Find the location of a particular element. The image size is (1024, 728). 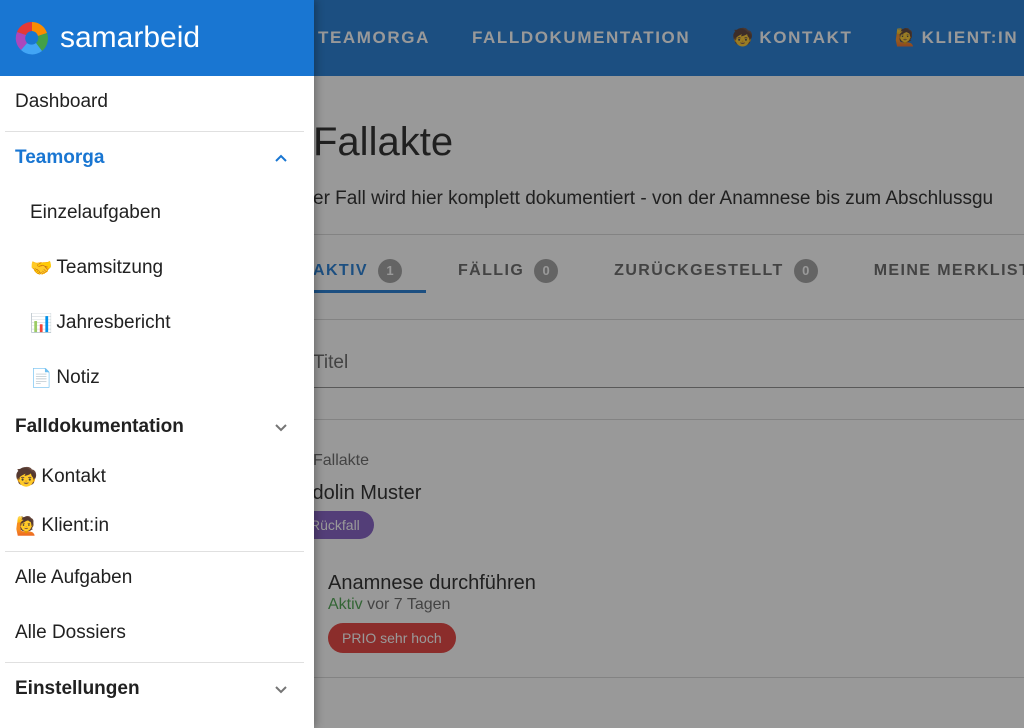

raising-hand-emoji-icon: 🙋 is located at coordinates (26, 525).